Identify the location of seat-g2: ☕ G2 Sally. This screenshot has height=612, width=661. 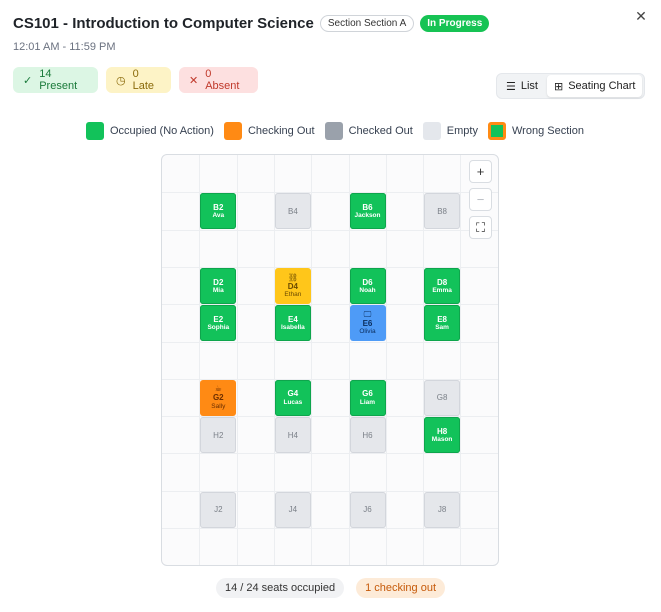
(218, 397).